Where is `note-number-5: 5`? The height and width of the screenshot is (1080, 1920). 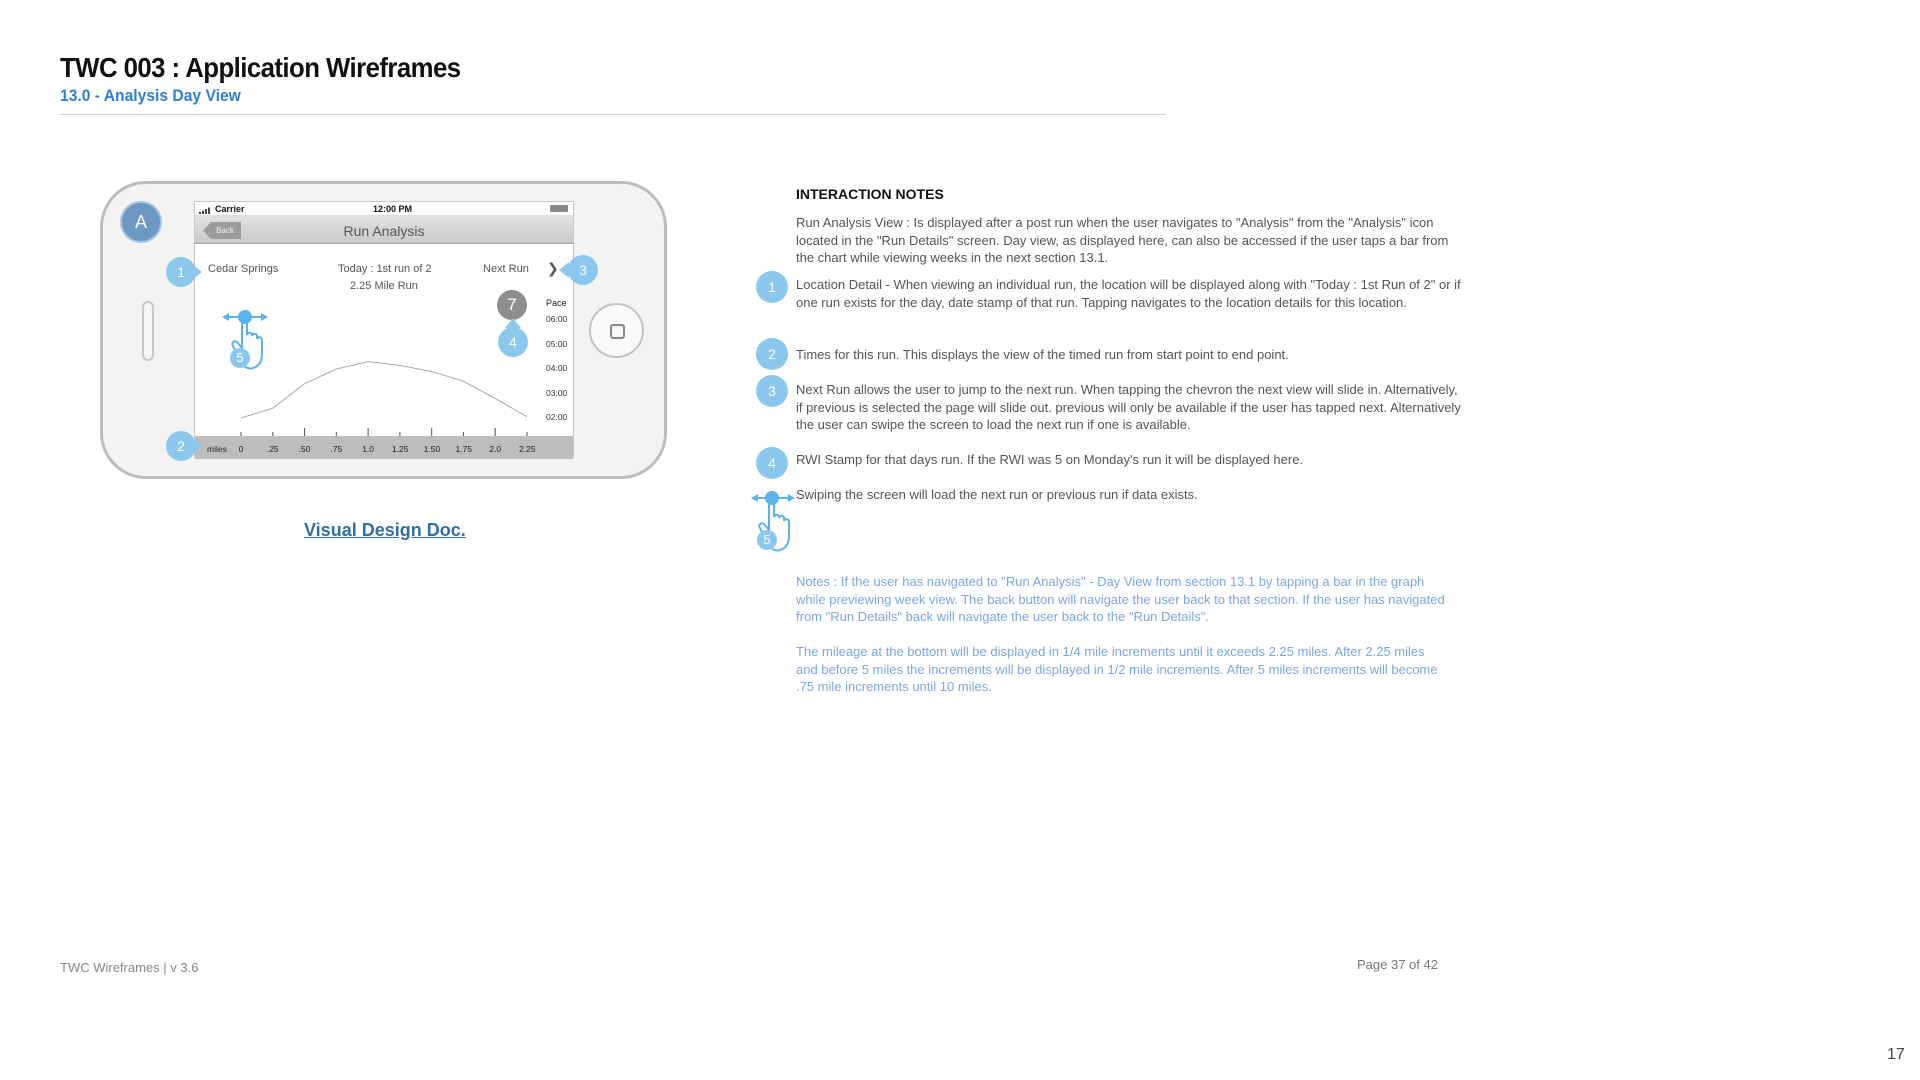
note-number-5: 5 is located at coordinates (767, 539).